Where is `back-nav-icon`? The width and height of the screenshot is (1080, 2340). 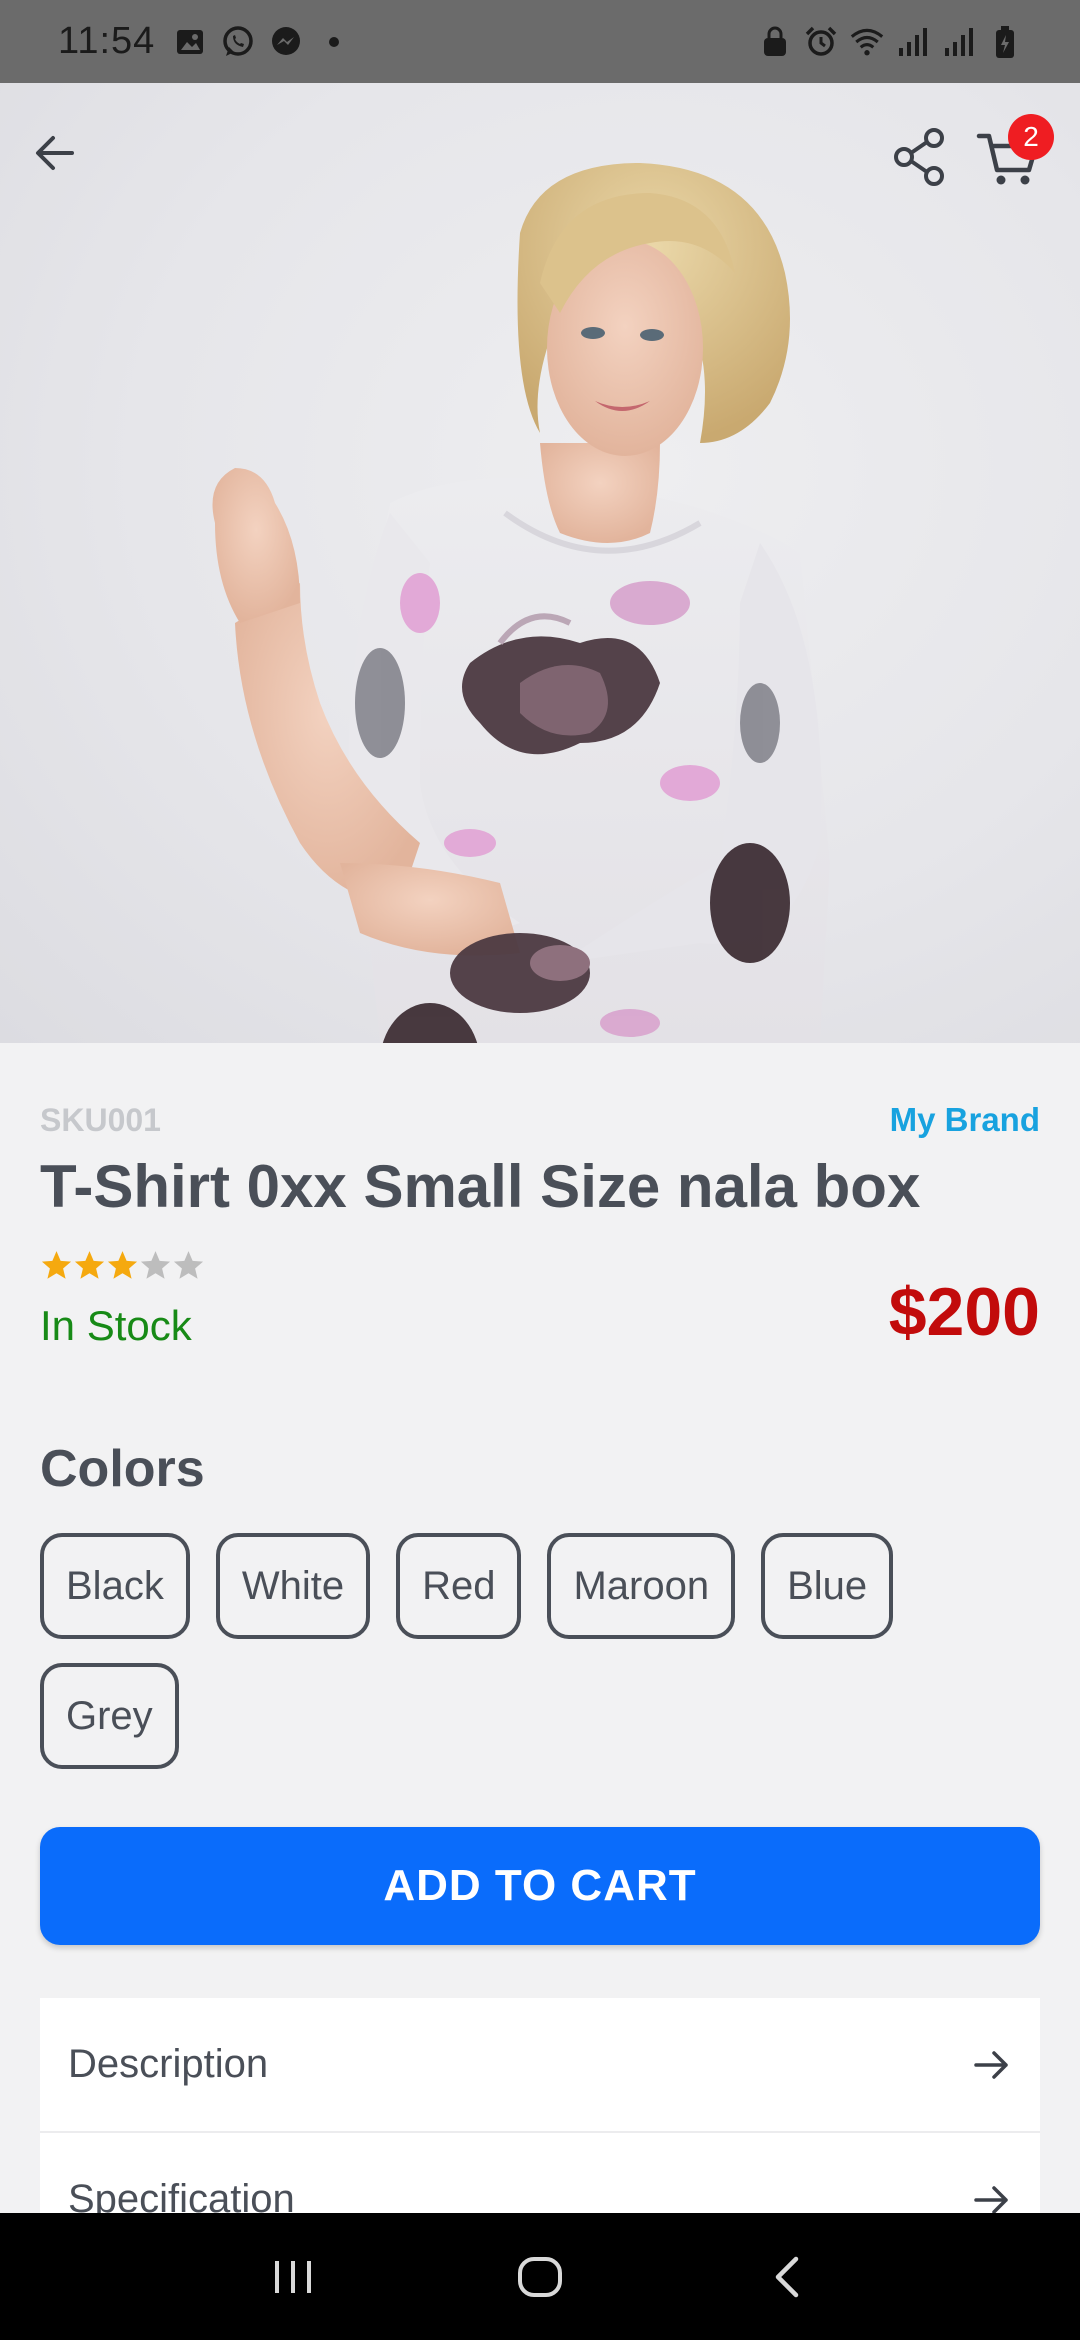 back-nav-icon is located at coordinates (786, 2276).